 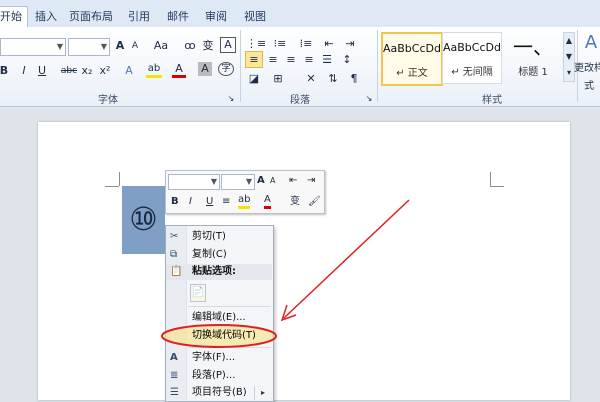 What do you see at coordinates (214, 271) in the screenshot?
I see `menu-item-paste-options: 粘贴选项:` at bounding box center [214, 271].